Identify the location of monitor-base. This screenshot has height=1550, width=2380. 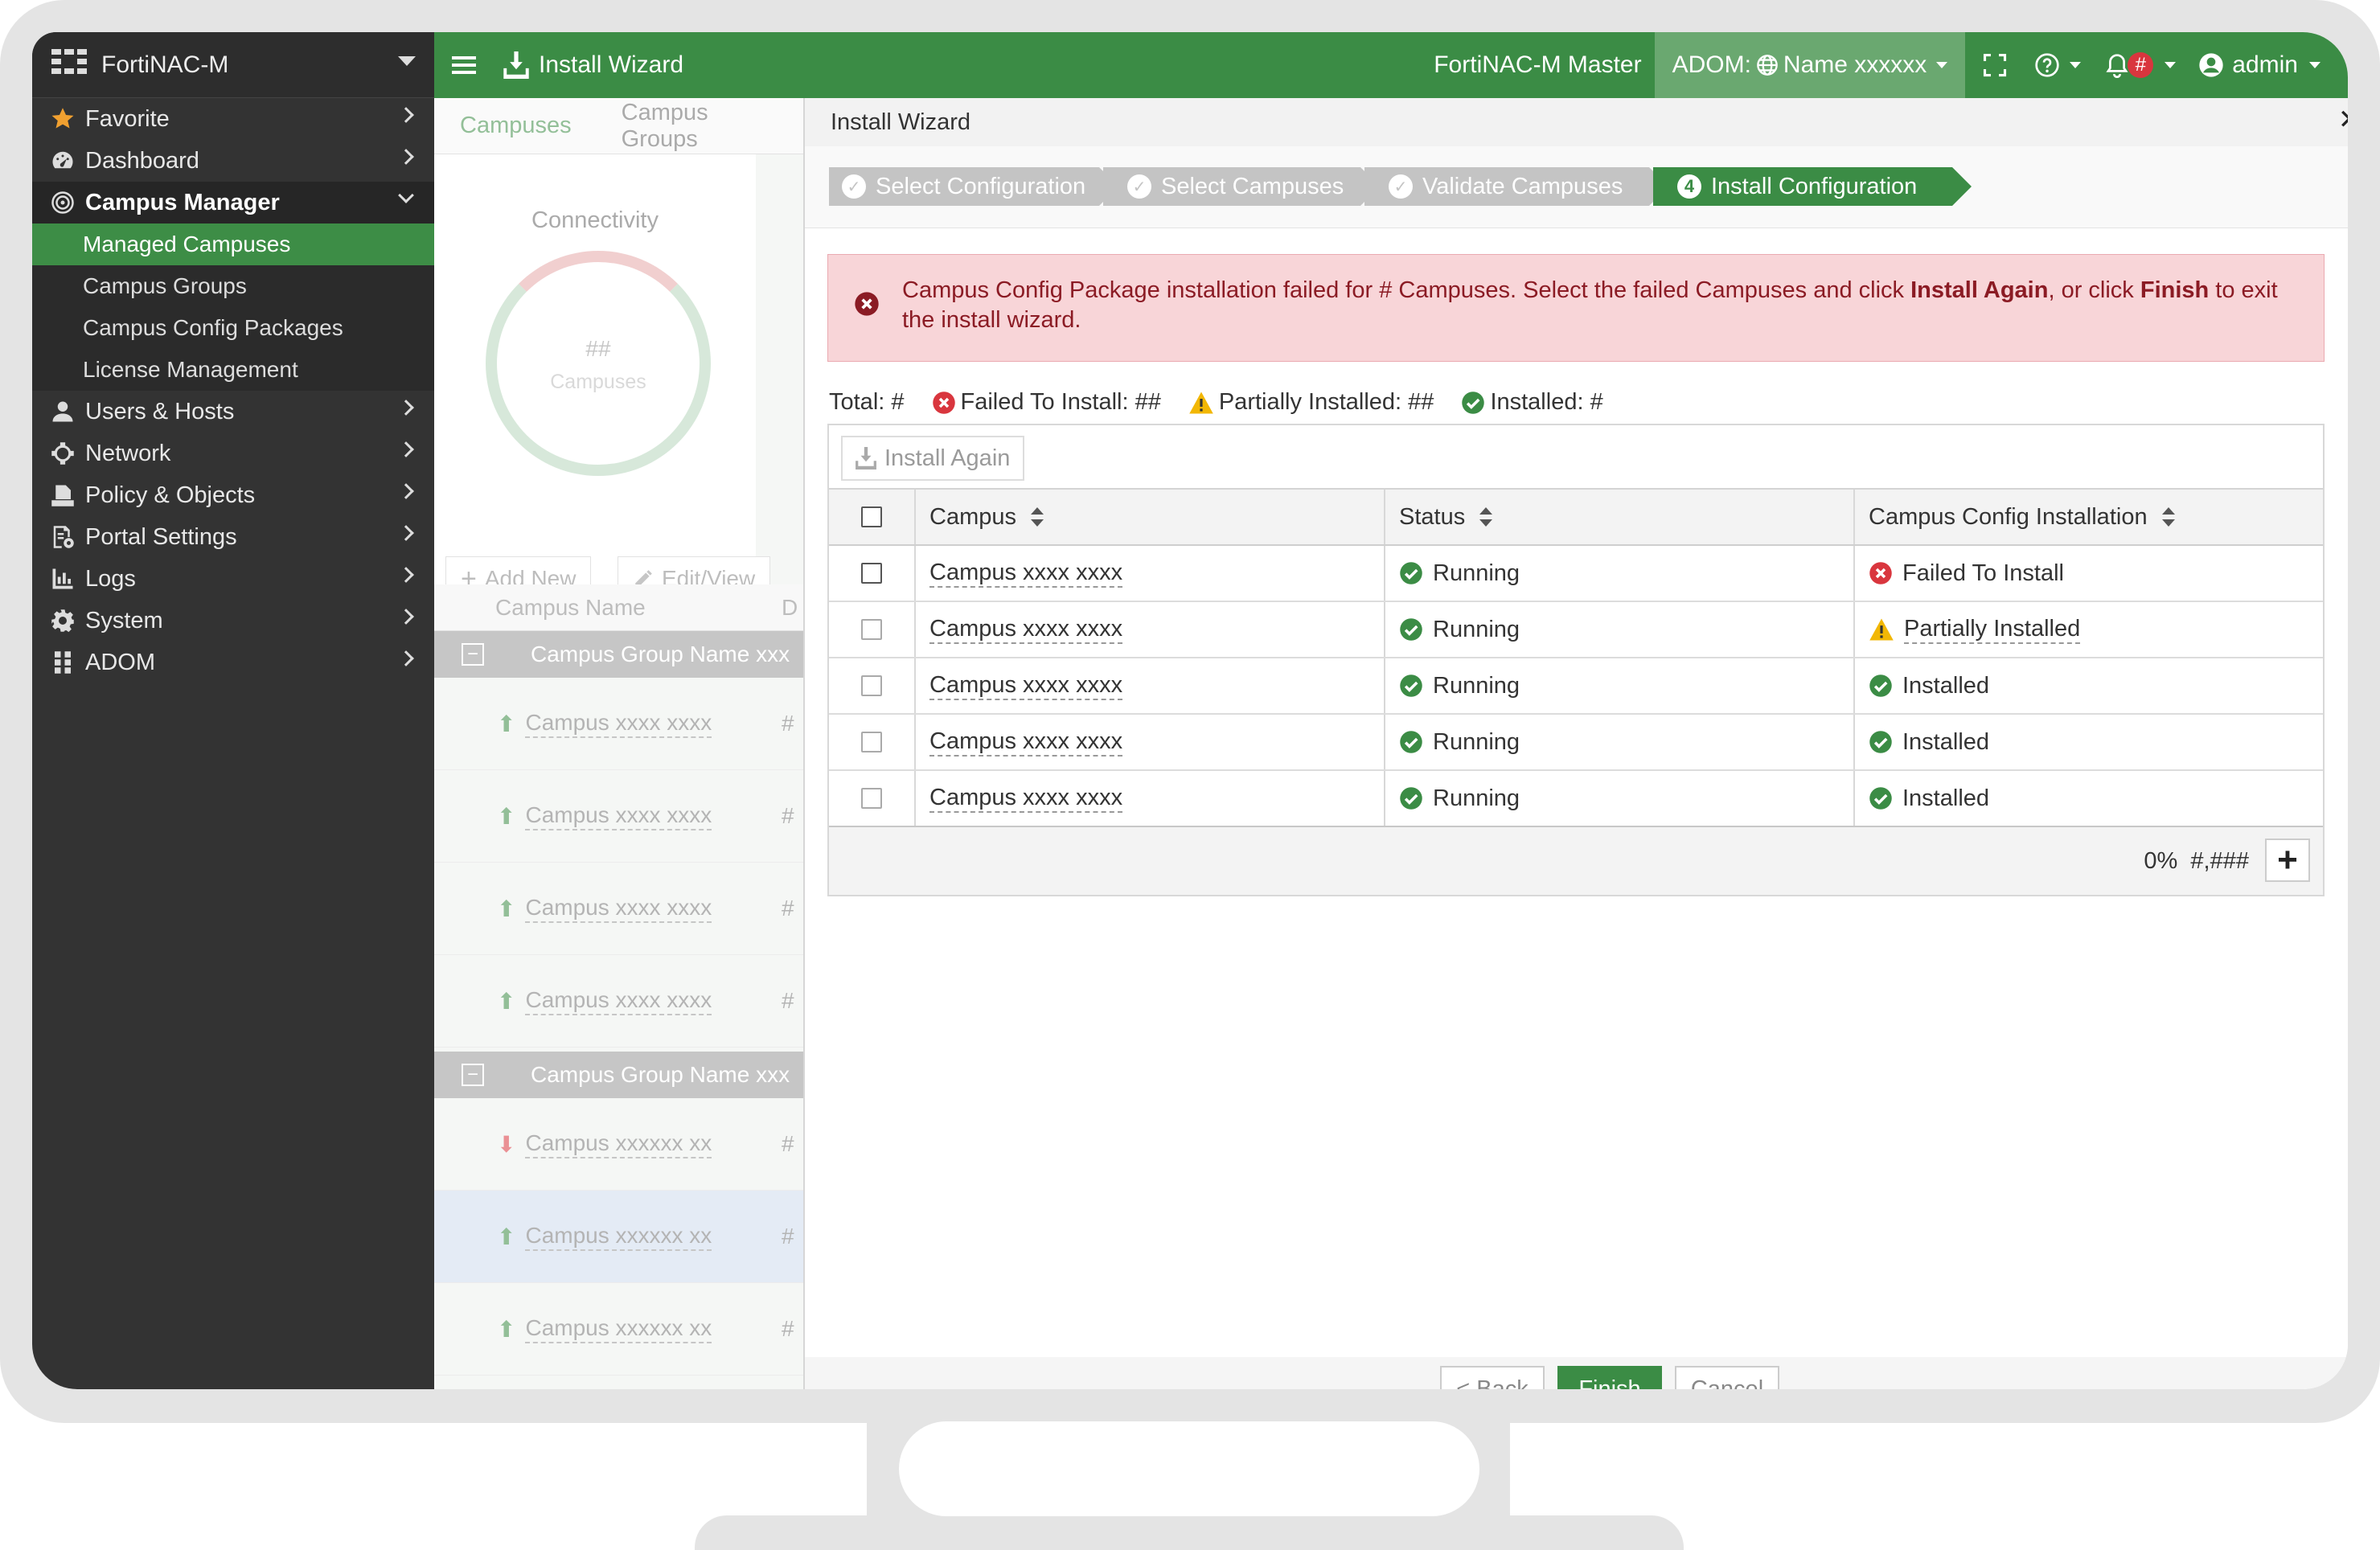
(1189, 1532).